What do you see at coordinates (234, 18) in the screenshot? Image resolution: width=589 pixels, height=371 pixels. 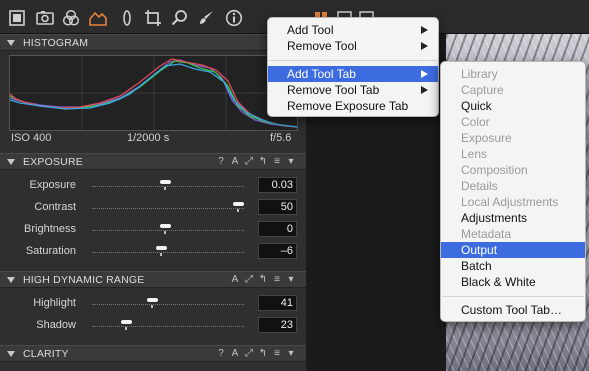 I see `info-icon` at bounding box center [234, 18].